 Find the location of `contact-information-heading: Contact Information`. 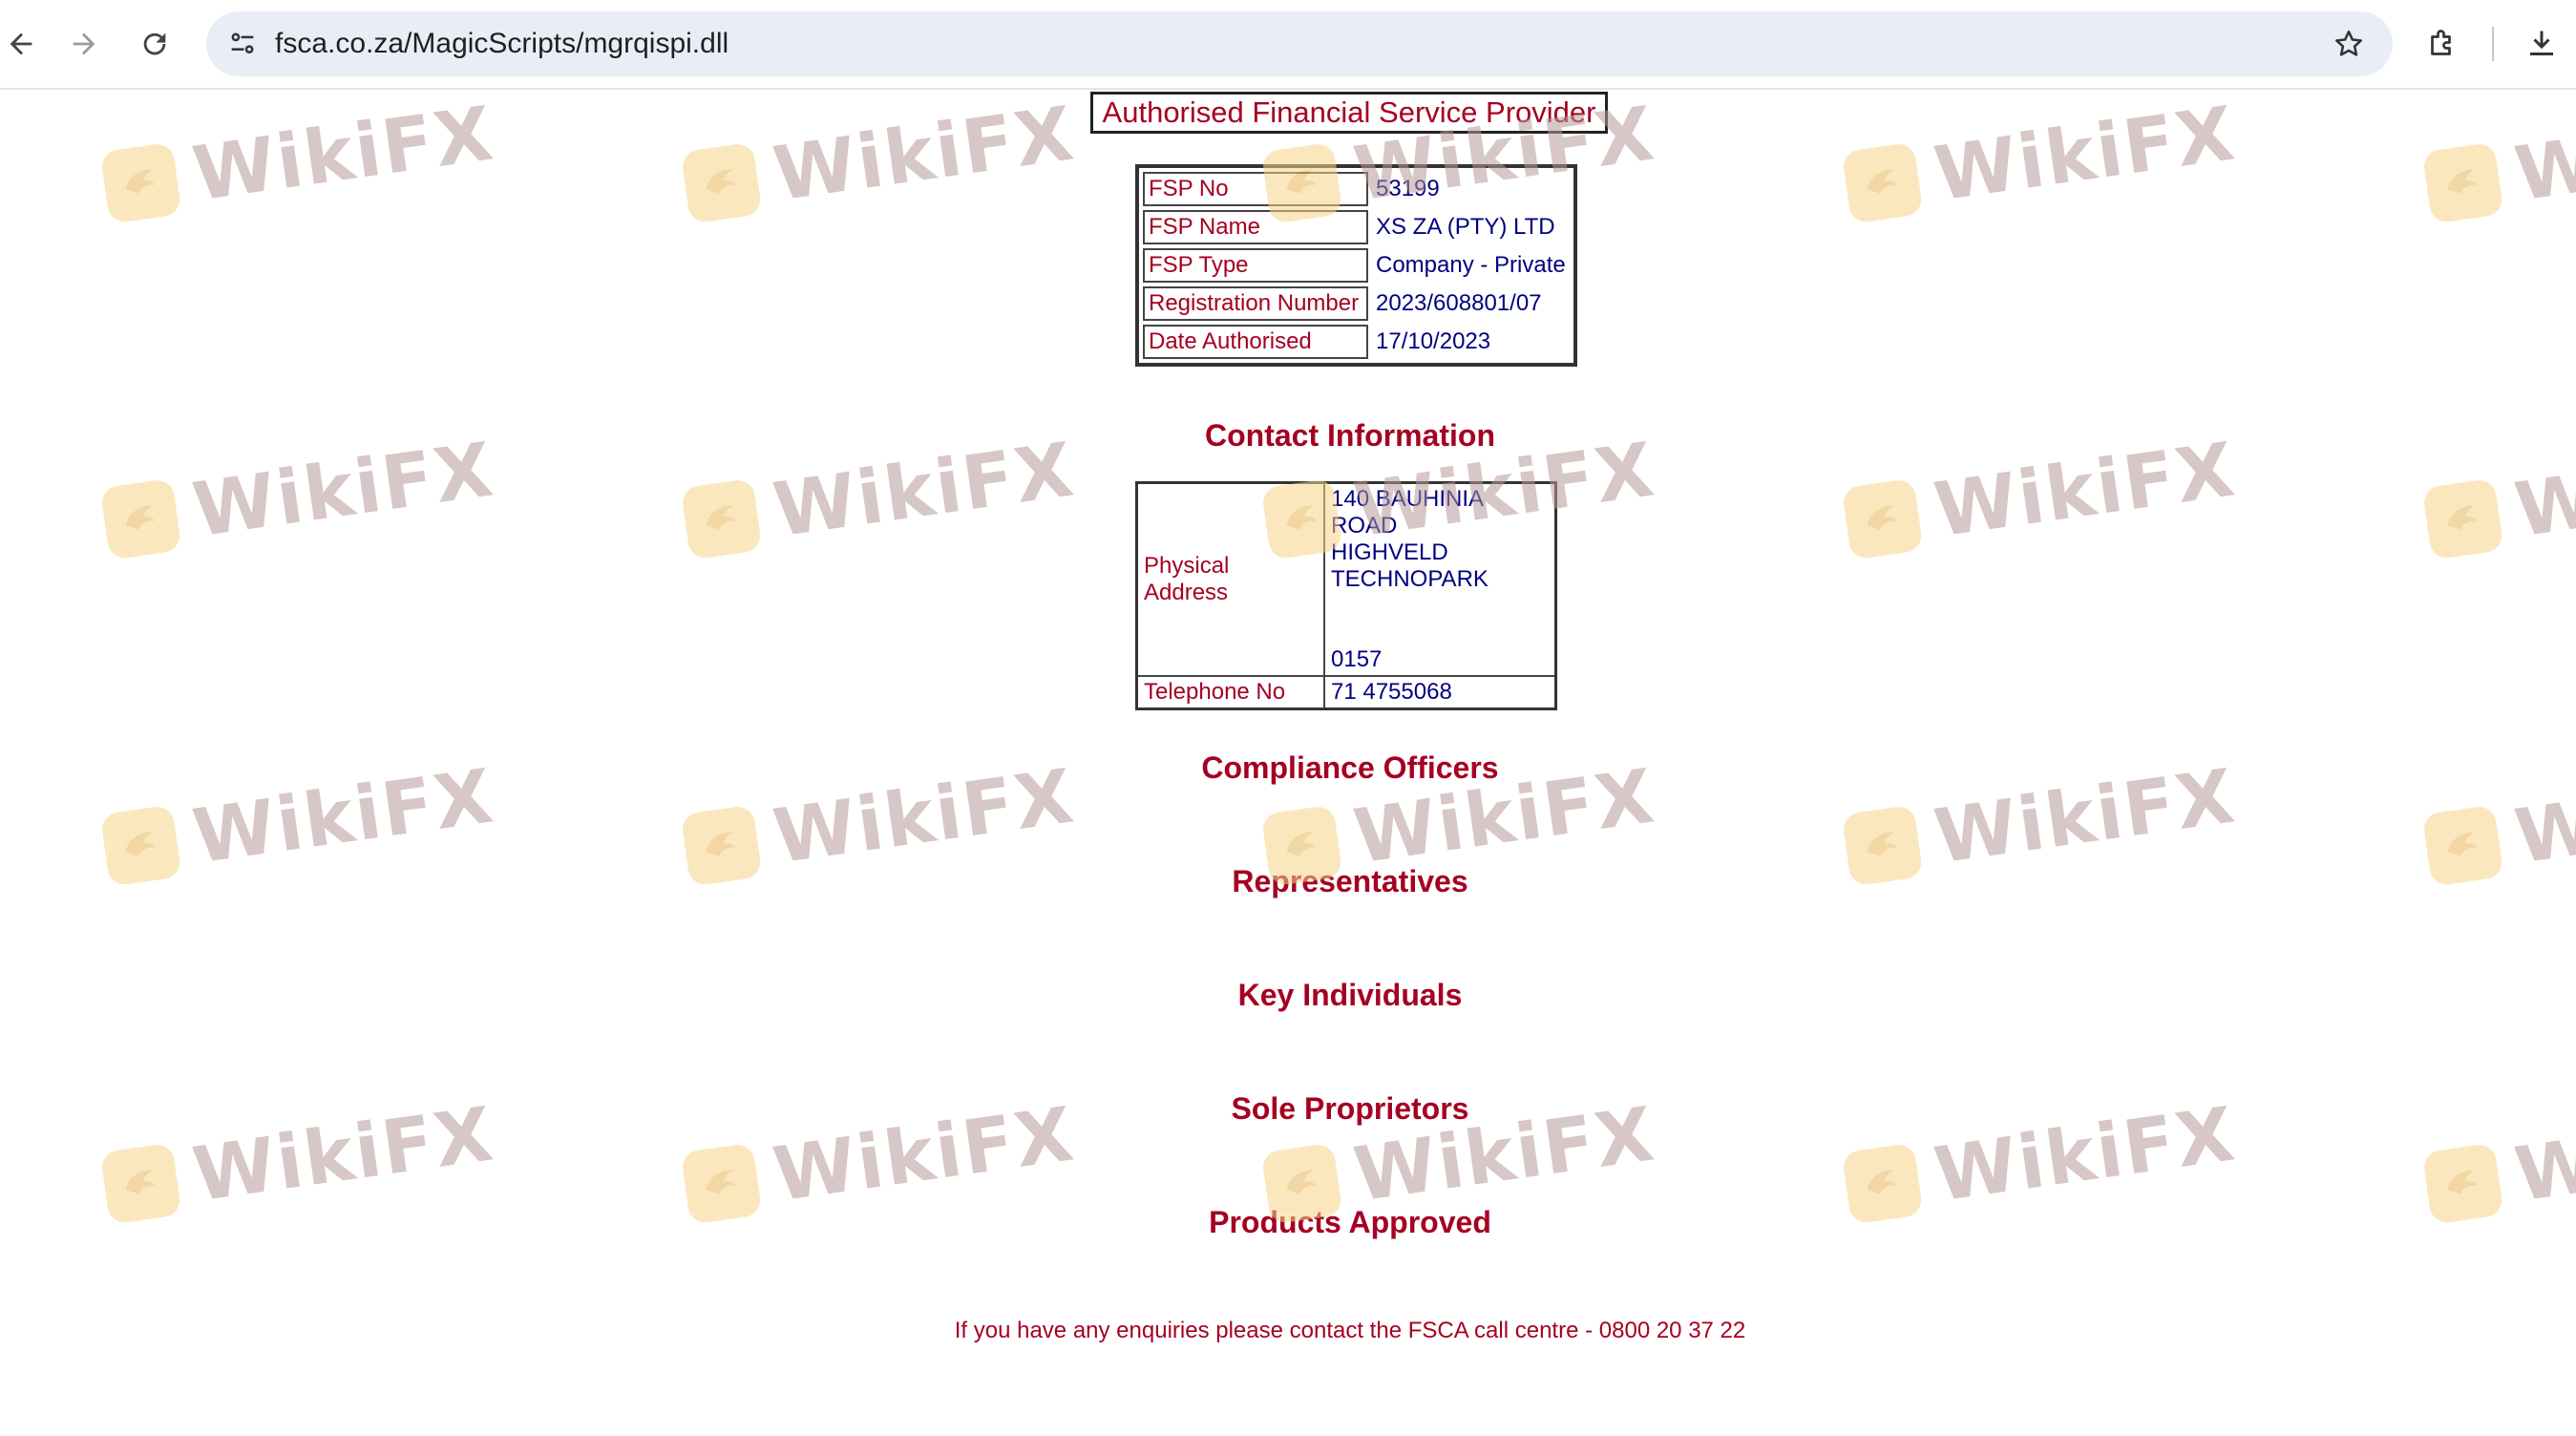

contact-information-heading: Contact Information is located at coordinates (1350, 435).